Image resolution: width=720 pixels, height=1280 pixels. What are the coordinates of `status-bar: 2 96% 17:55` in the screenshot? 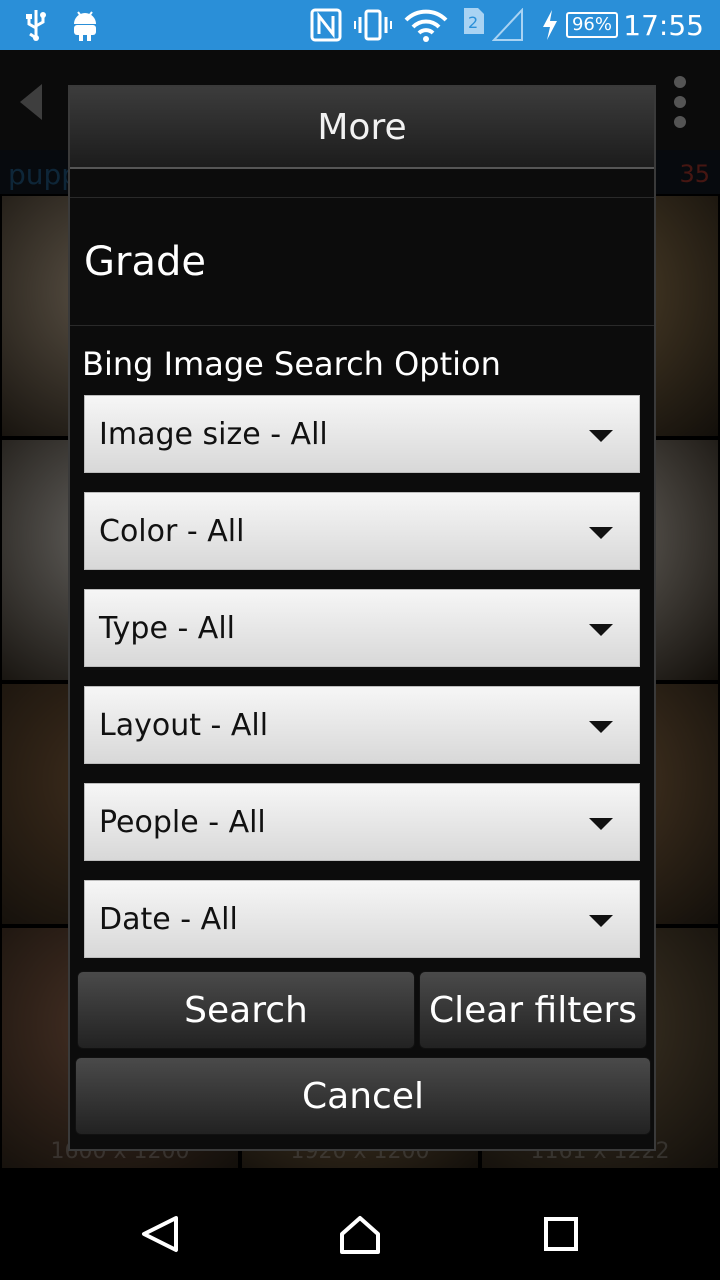 It's located at (360, 25).